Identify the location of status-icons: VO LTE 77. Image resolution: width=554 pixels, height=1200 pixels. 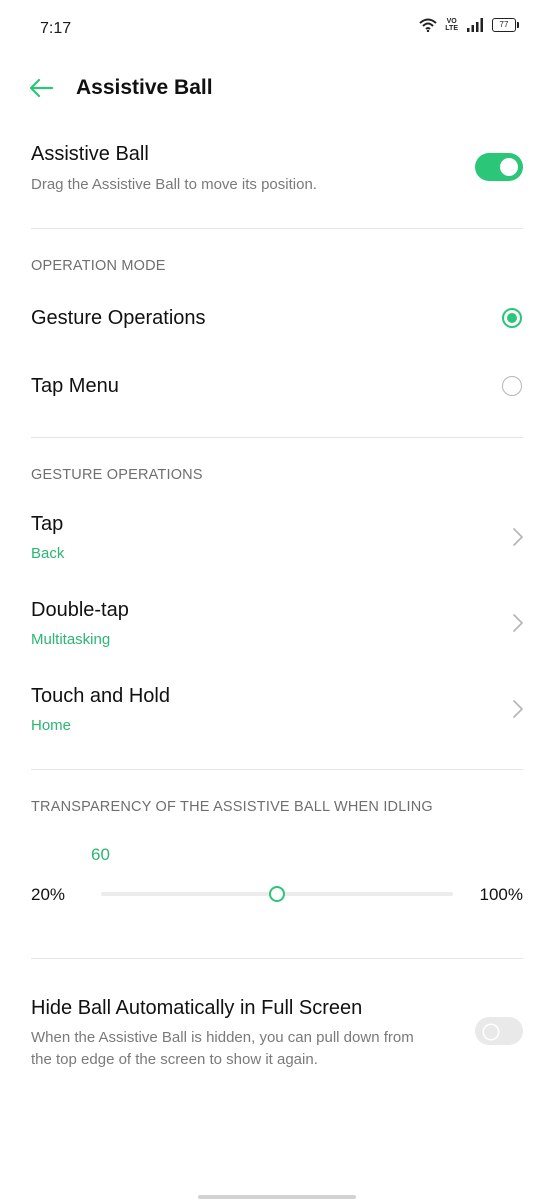
(469, 25).